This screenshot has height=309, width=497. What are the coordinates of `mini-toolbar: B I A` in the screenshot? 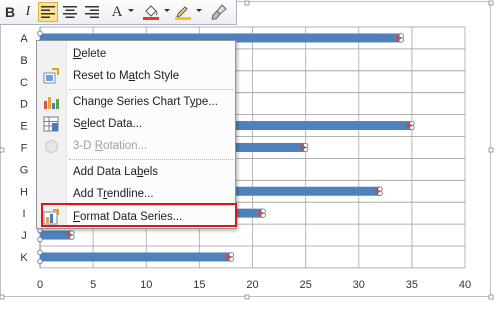 It's located at (118, 12).